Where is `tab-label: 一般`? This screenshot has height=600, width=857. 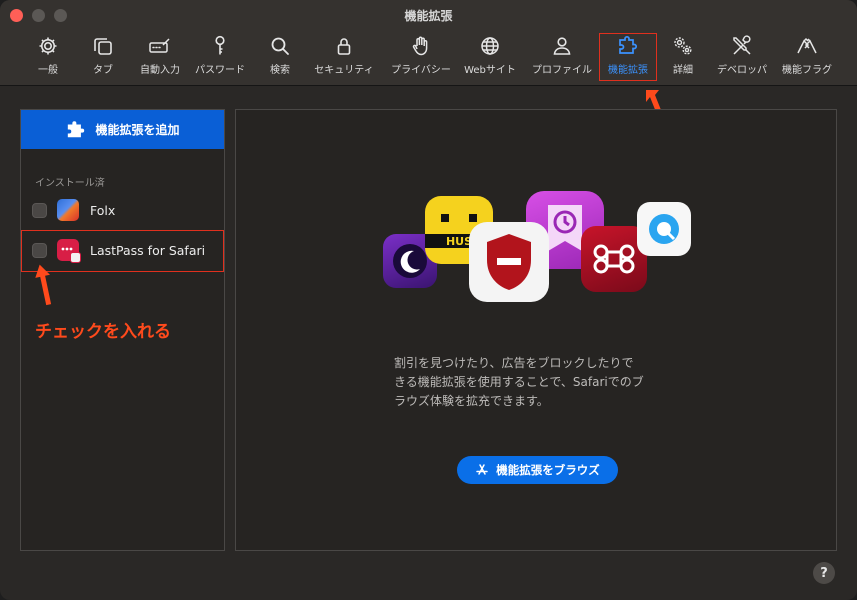 tab-label: 一般 is located at coordinates (48, 70).